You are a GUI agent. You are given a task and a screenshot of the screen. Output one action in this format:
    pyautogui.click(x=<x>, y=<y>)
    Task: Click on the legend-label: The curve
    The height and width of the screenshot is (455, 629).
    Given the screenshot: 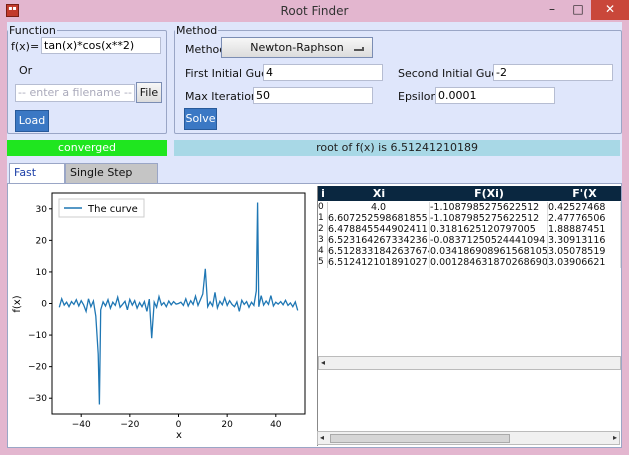 What is the action you would take?
    pyautogui.click(x=112, y=209)
    